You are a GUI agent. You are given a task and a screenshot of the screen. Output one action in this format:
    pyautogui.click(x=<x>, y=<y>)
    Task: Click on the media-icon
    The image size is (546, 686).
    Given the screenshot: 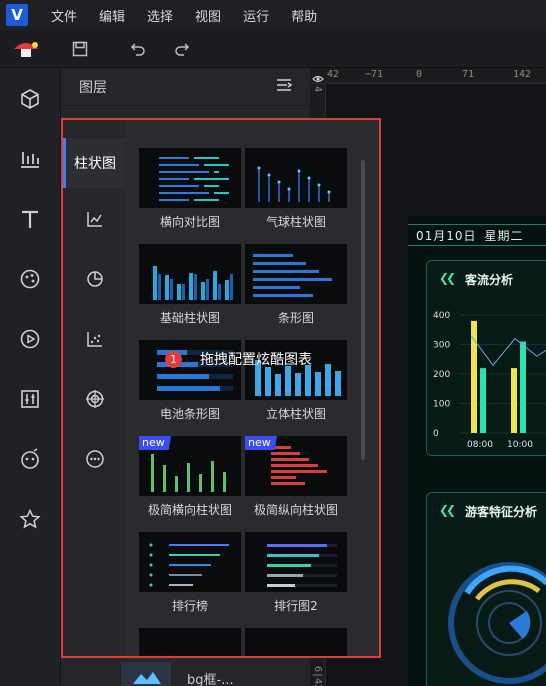 What is the action you would take?
    pyautogui.click(x=30, y=339)
    